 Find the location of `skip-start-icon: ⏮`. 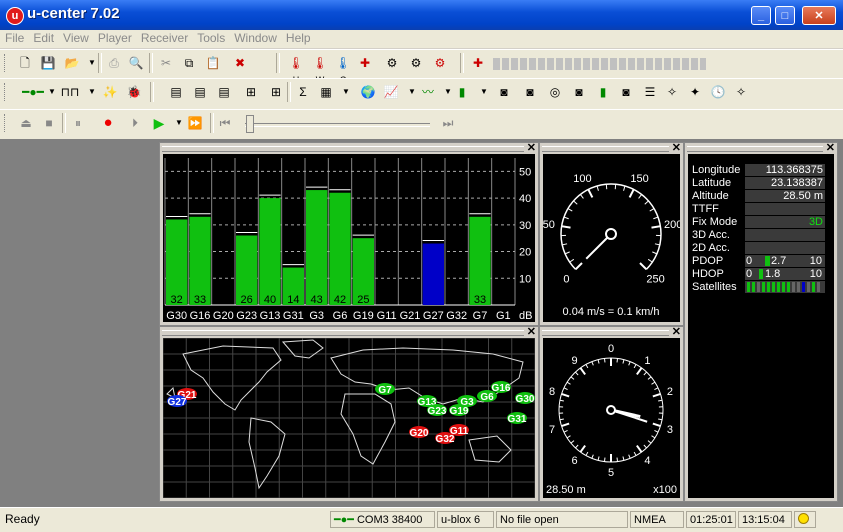

skip-start-icon: ⏮ is located at coordinates (225, 123).